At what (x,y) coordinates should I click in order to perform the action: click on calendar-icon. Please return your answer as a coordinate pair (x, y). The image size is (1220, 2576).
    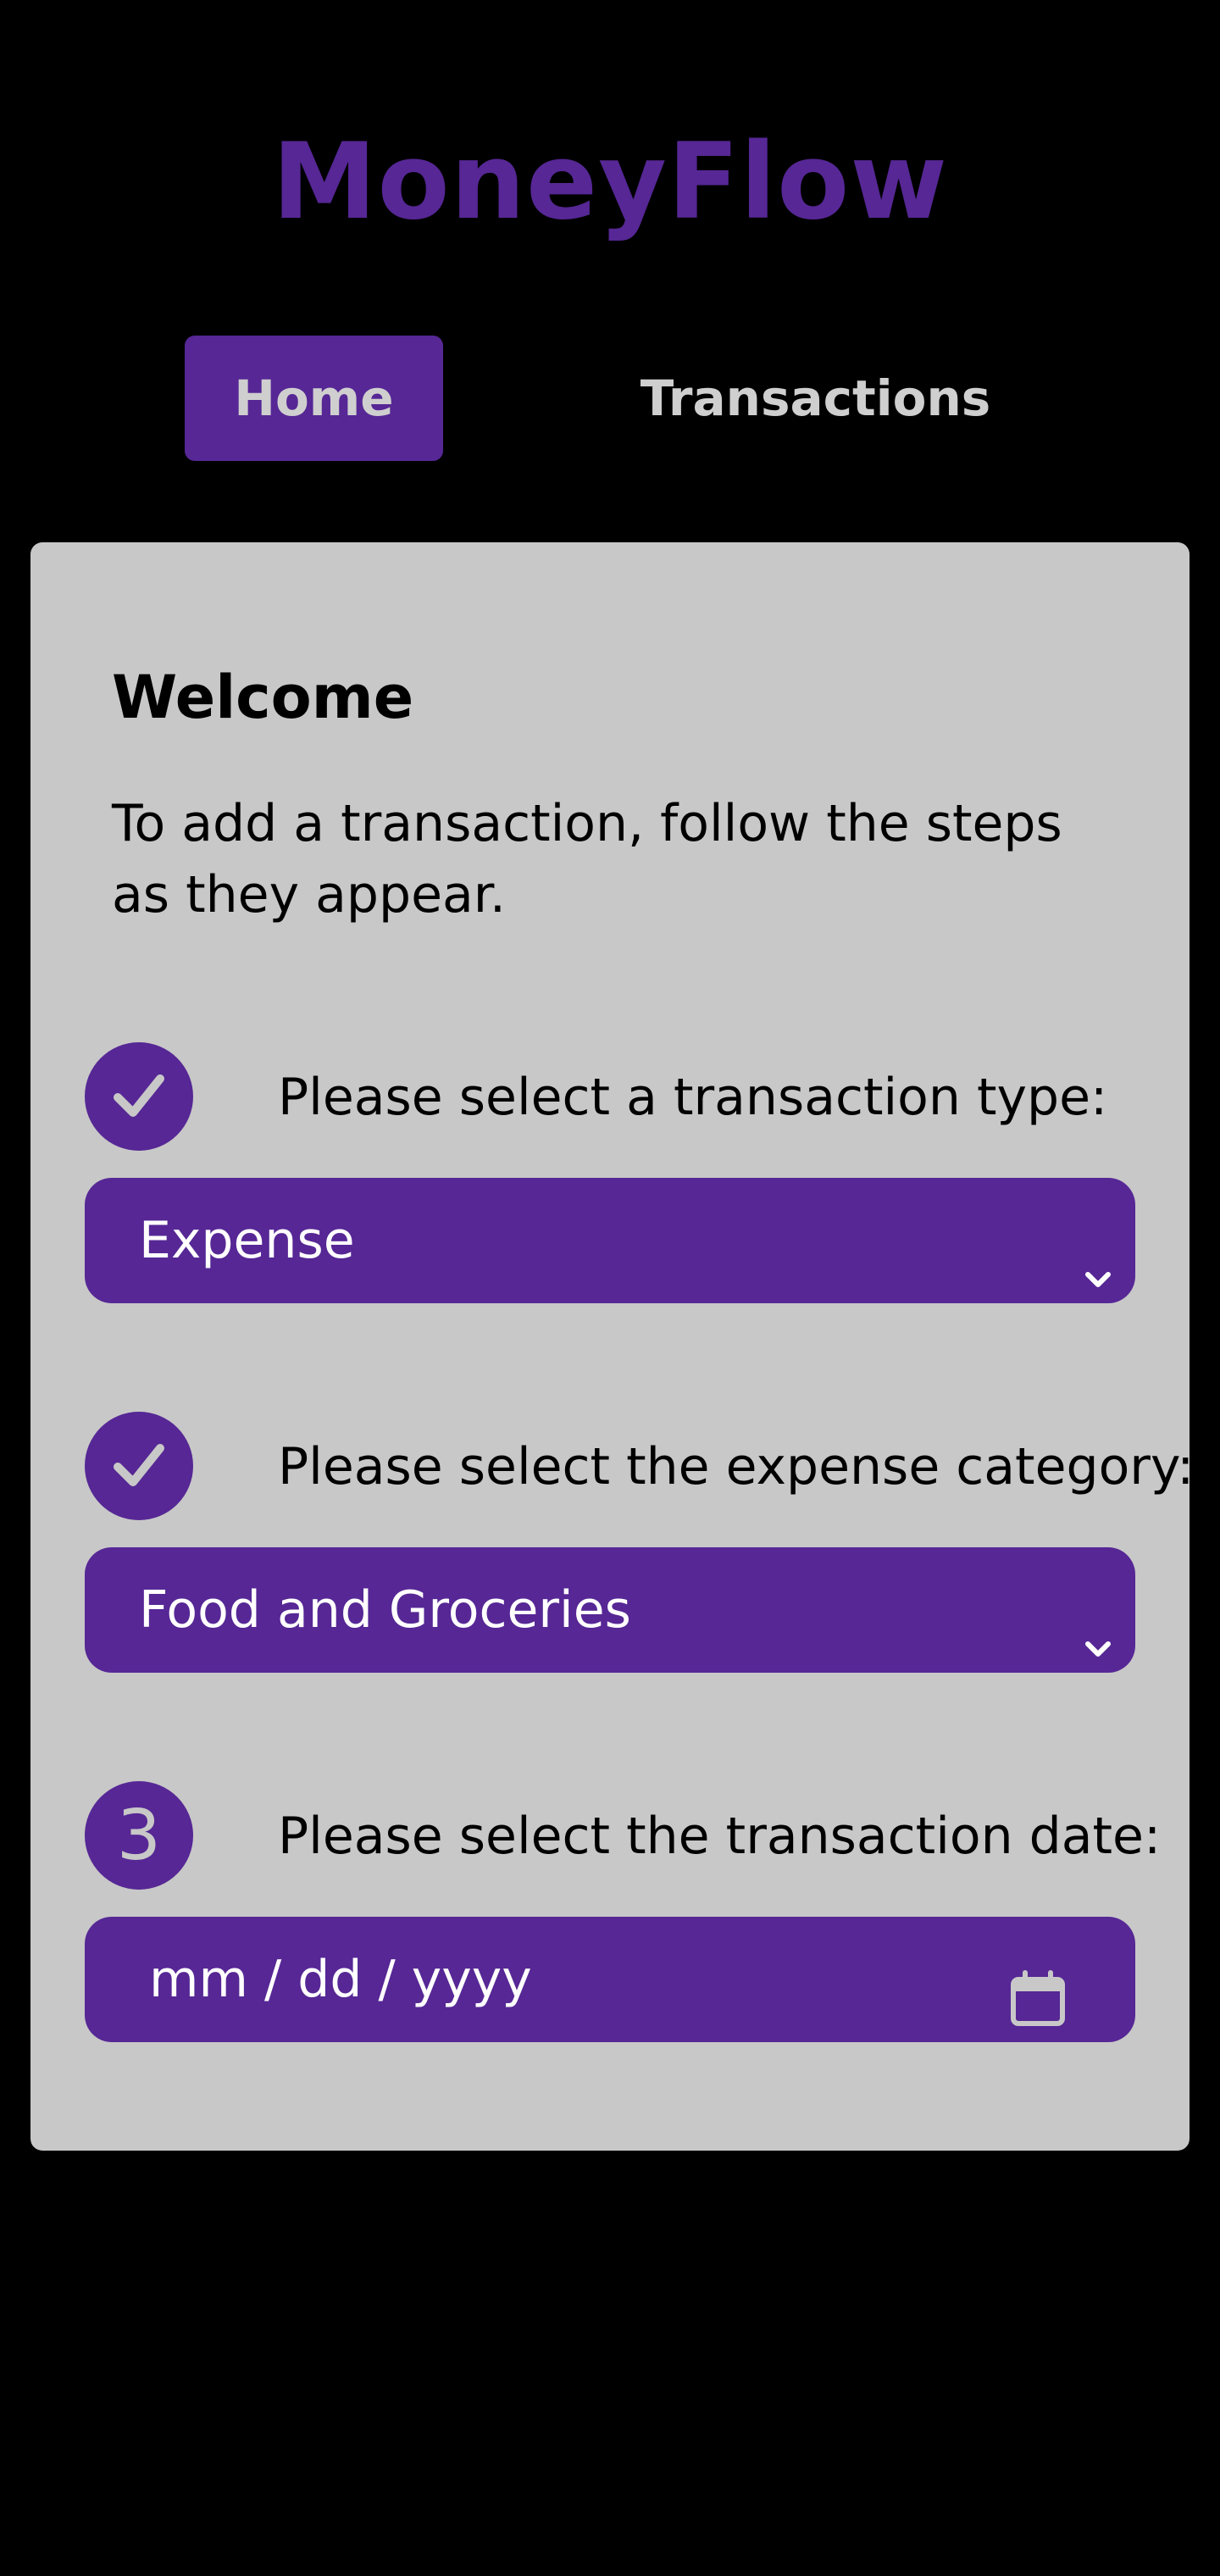
    Looking at the image, I should click on (1038, 1987).